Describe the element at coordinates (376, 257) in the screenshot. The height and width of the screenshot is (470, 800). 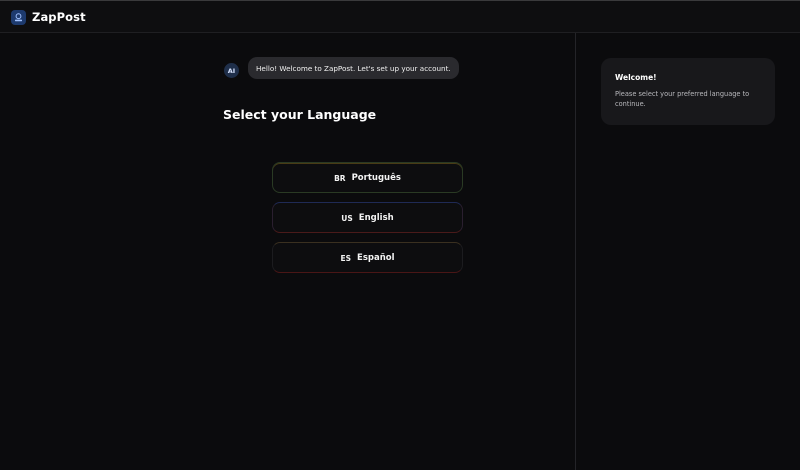
I see `language-label: Español` at that location.